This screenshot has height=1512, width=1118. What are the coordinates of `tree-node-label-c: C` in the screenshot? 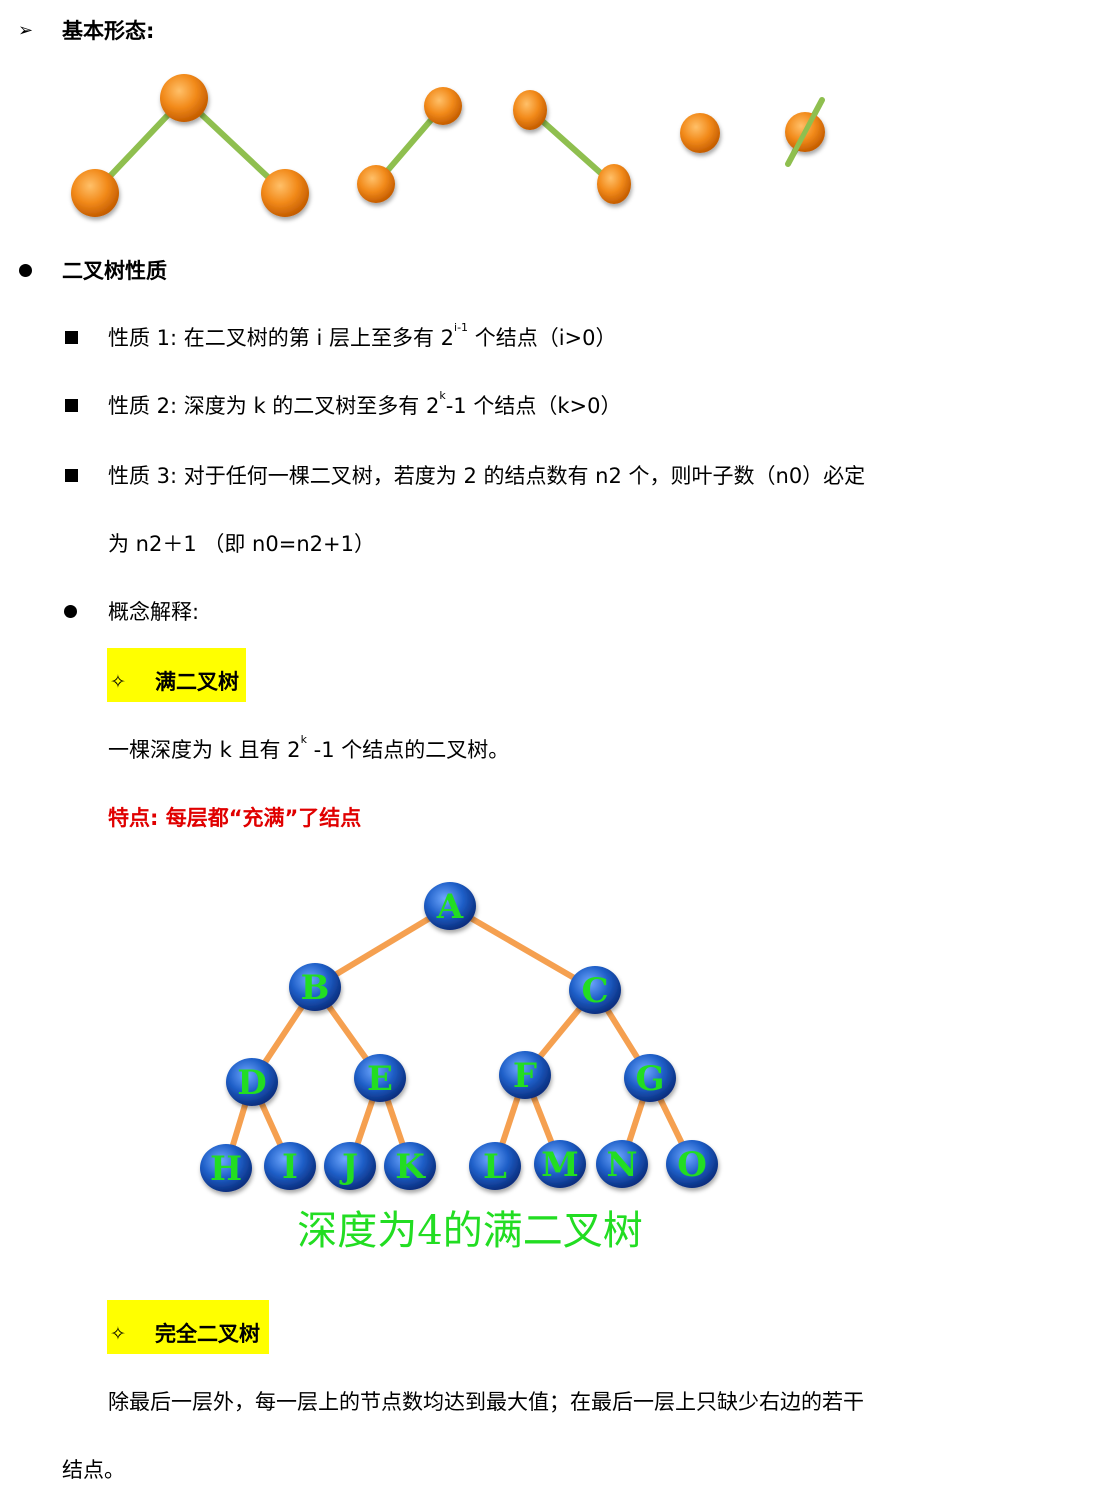 It's located at (594, 991).